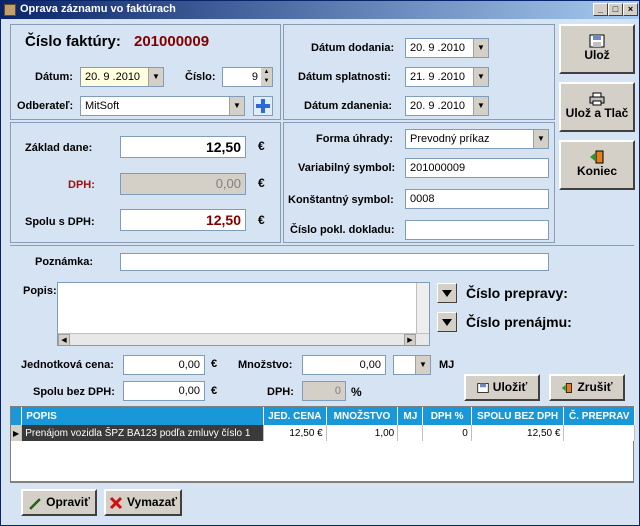  I want to click on customer-label: Odberateľ:, so click(45, 106).